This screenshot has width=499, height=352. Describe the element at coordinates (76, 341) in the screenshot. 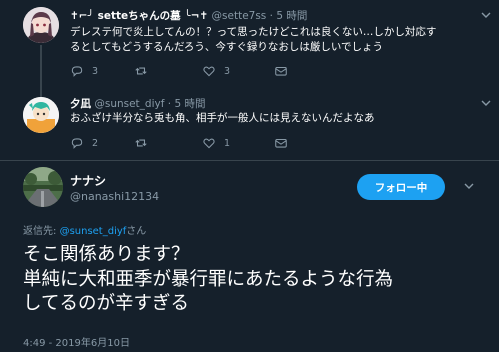

I see `tweet-timestamp: 4:49 - 2019年6月10日` at that location.